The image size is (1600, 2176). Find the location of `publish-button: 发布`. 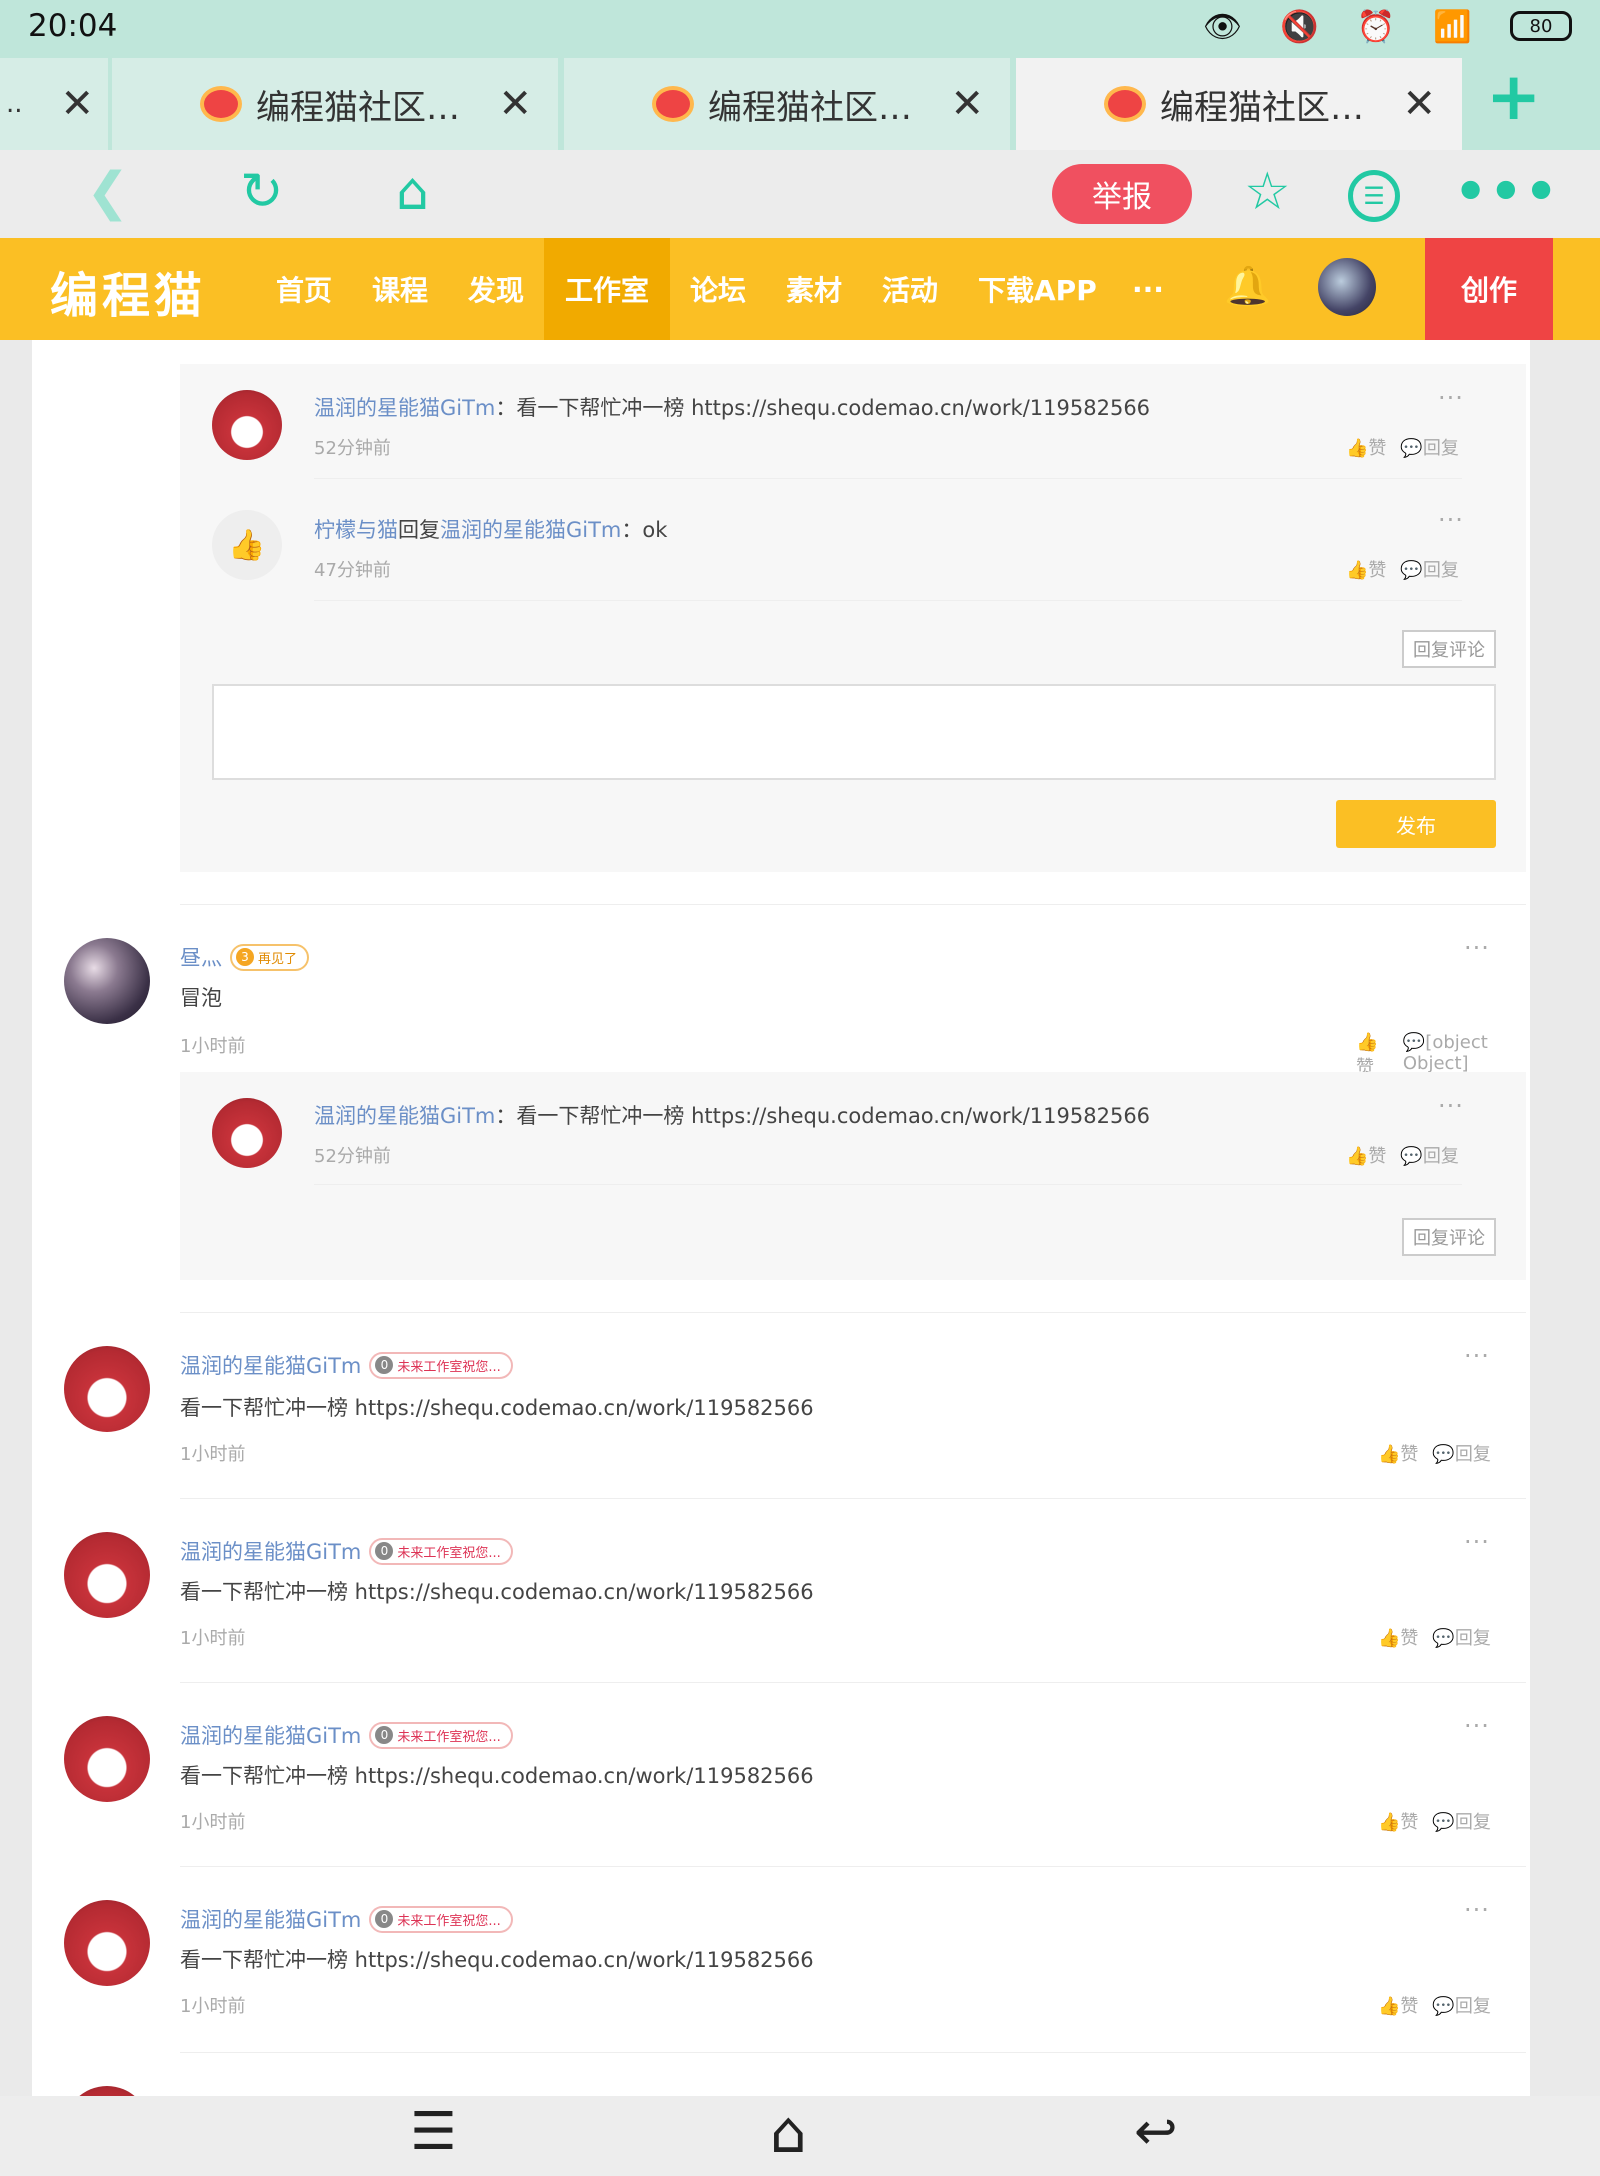

publish-button: 发布 is located at coordinates (1416, 824).